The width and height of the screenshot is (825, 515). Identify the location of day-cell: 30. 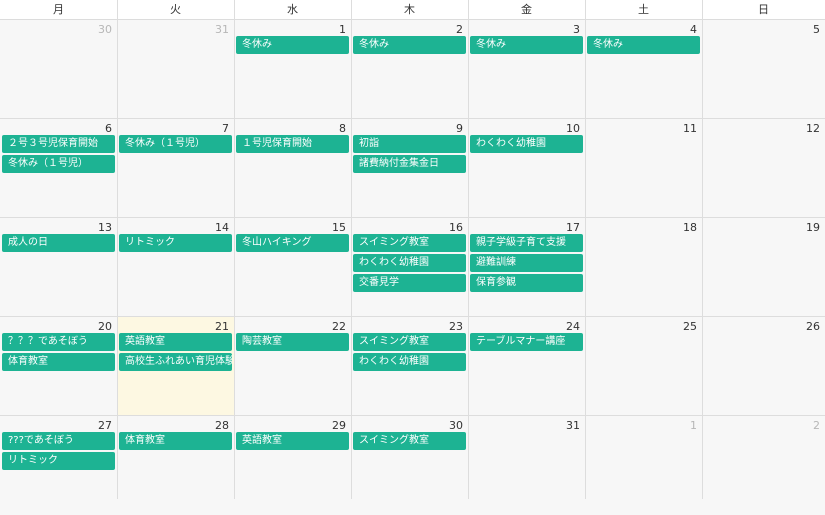
(58, 69).